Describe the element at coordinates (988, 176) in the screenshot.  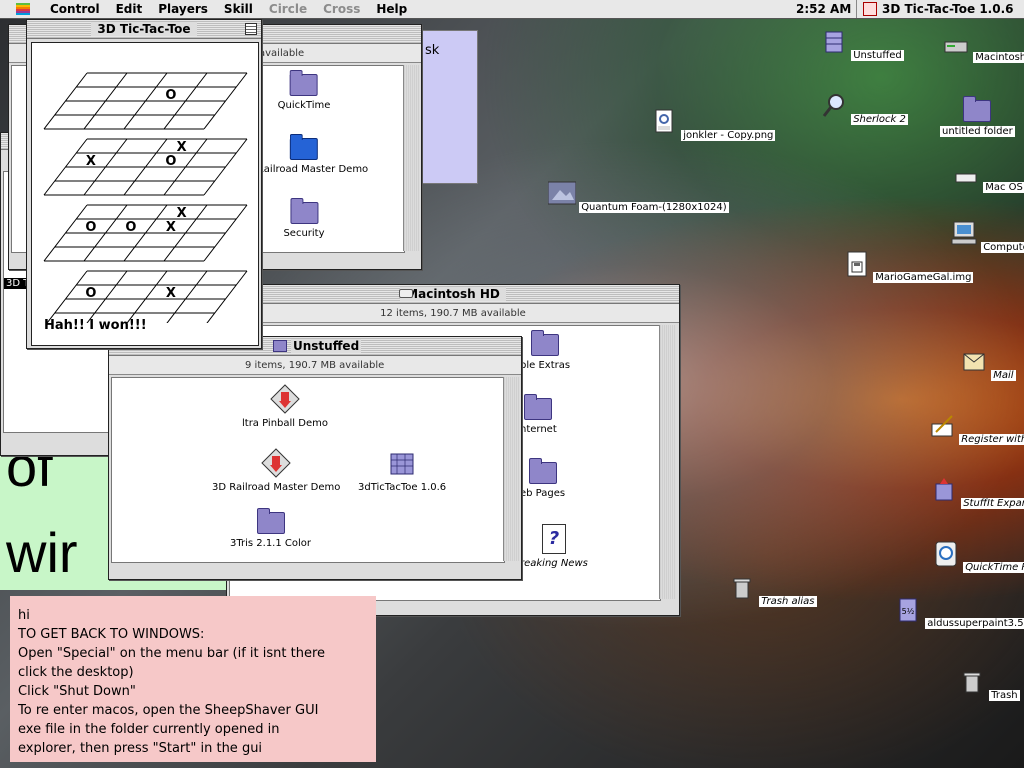
I see `desktop-icon-mac-os-9: Mac OS 9` at that location.